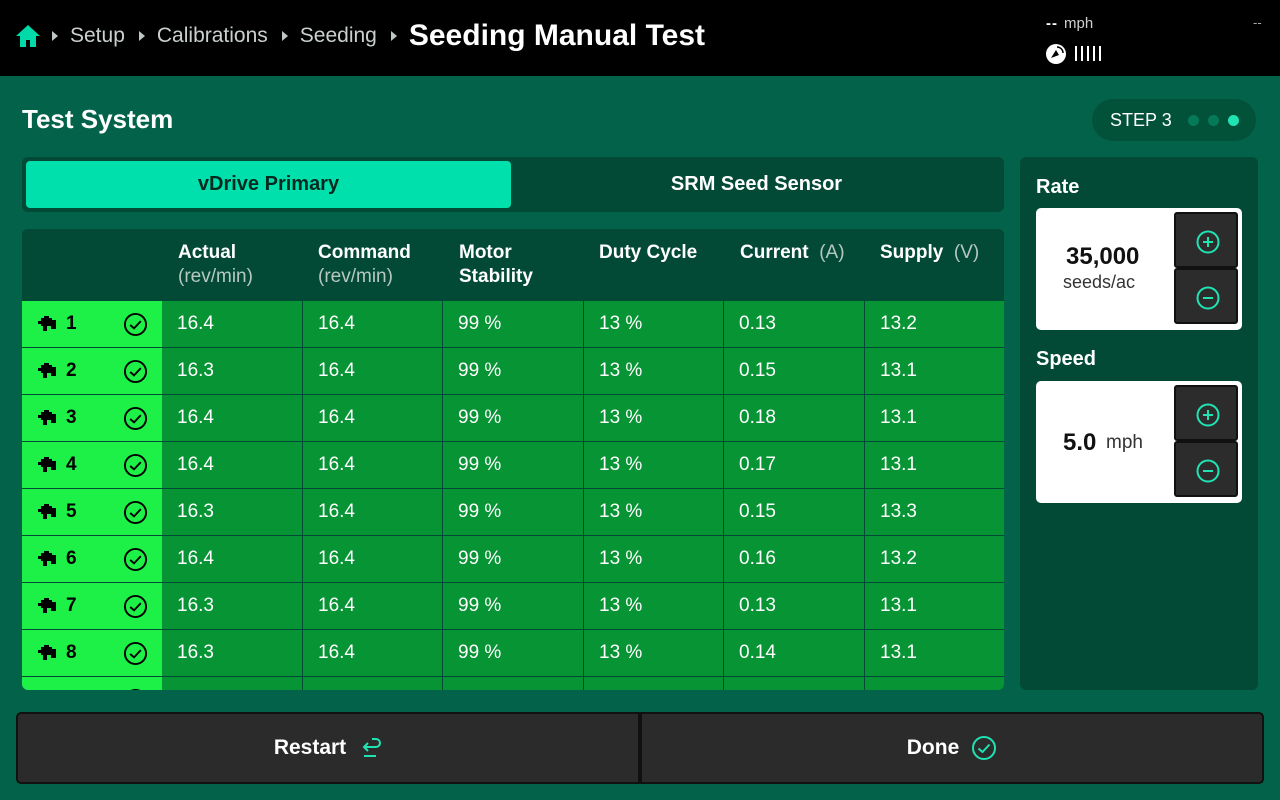  What do you see at coordinates (215, 264) in the screenshot?
I see `column-header-actual: Actual (rev/min)` at bounding box center [215, 264].